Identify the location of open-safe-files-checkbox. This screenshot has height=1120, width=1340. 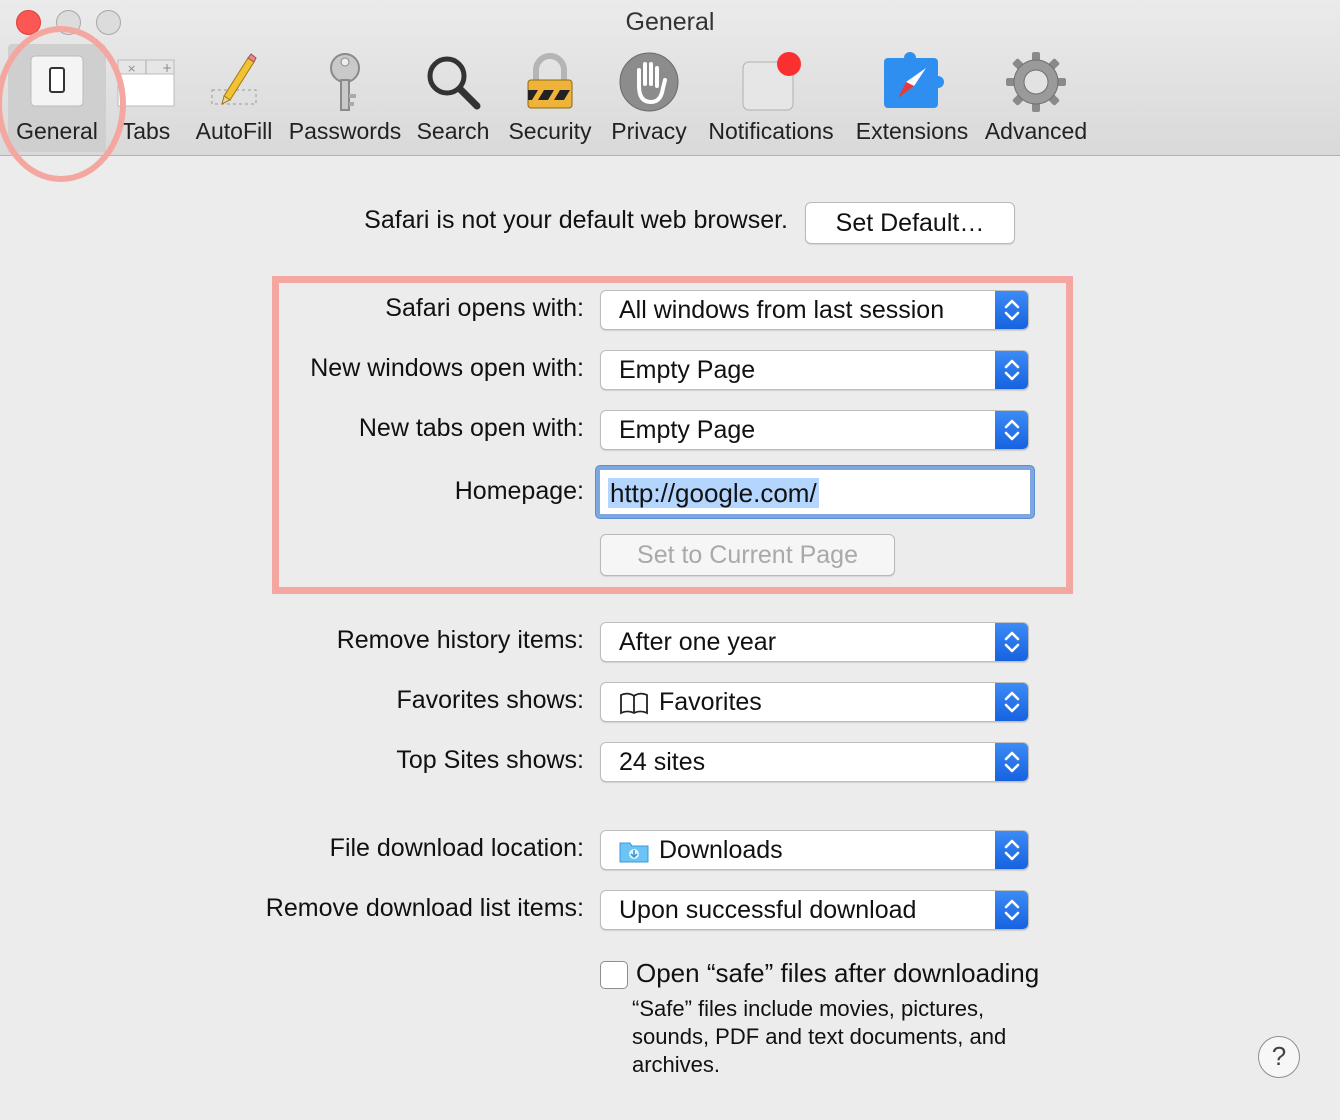
(614, 975).